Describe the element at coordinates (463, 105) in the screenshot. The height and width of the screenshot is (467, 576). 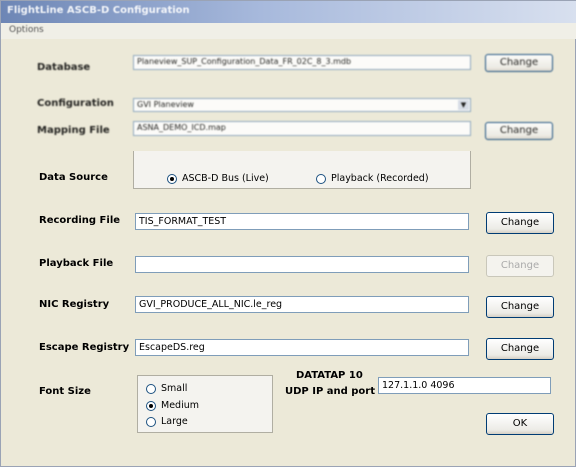
I see `chevron-down-icon: ▼` at that location.